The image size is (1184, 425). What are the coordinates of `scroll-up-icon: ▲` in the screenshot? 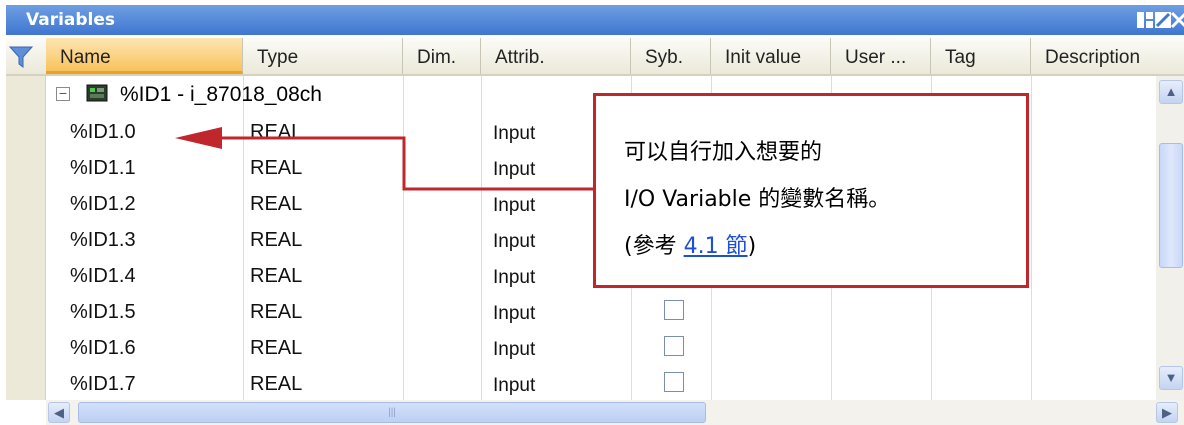 It's located at (1171, 92).